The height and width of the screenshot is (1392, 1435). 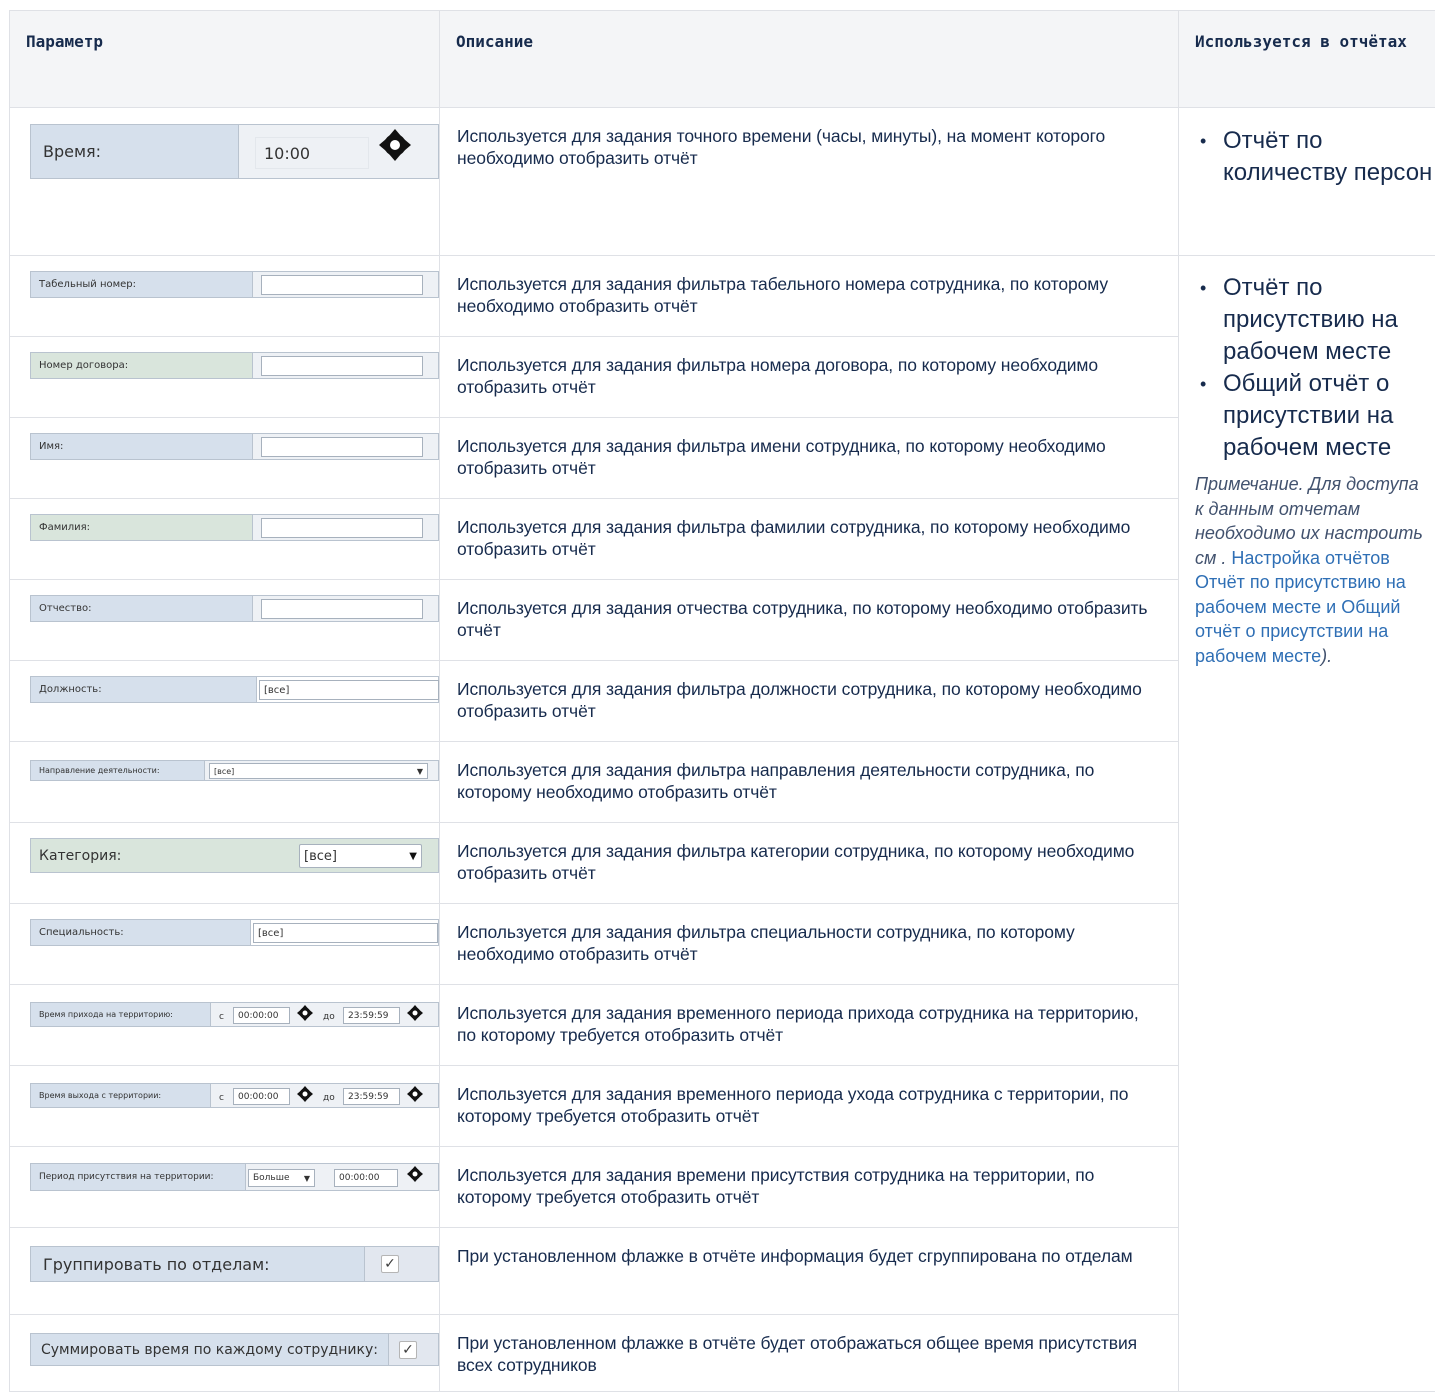 What do you see at coordinates (135, 151) in the screenshot?
I see `time-label: Время:` at bounding box center [135, 151].